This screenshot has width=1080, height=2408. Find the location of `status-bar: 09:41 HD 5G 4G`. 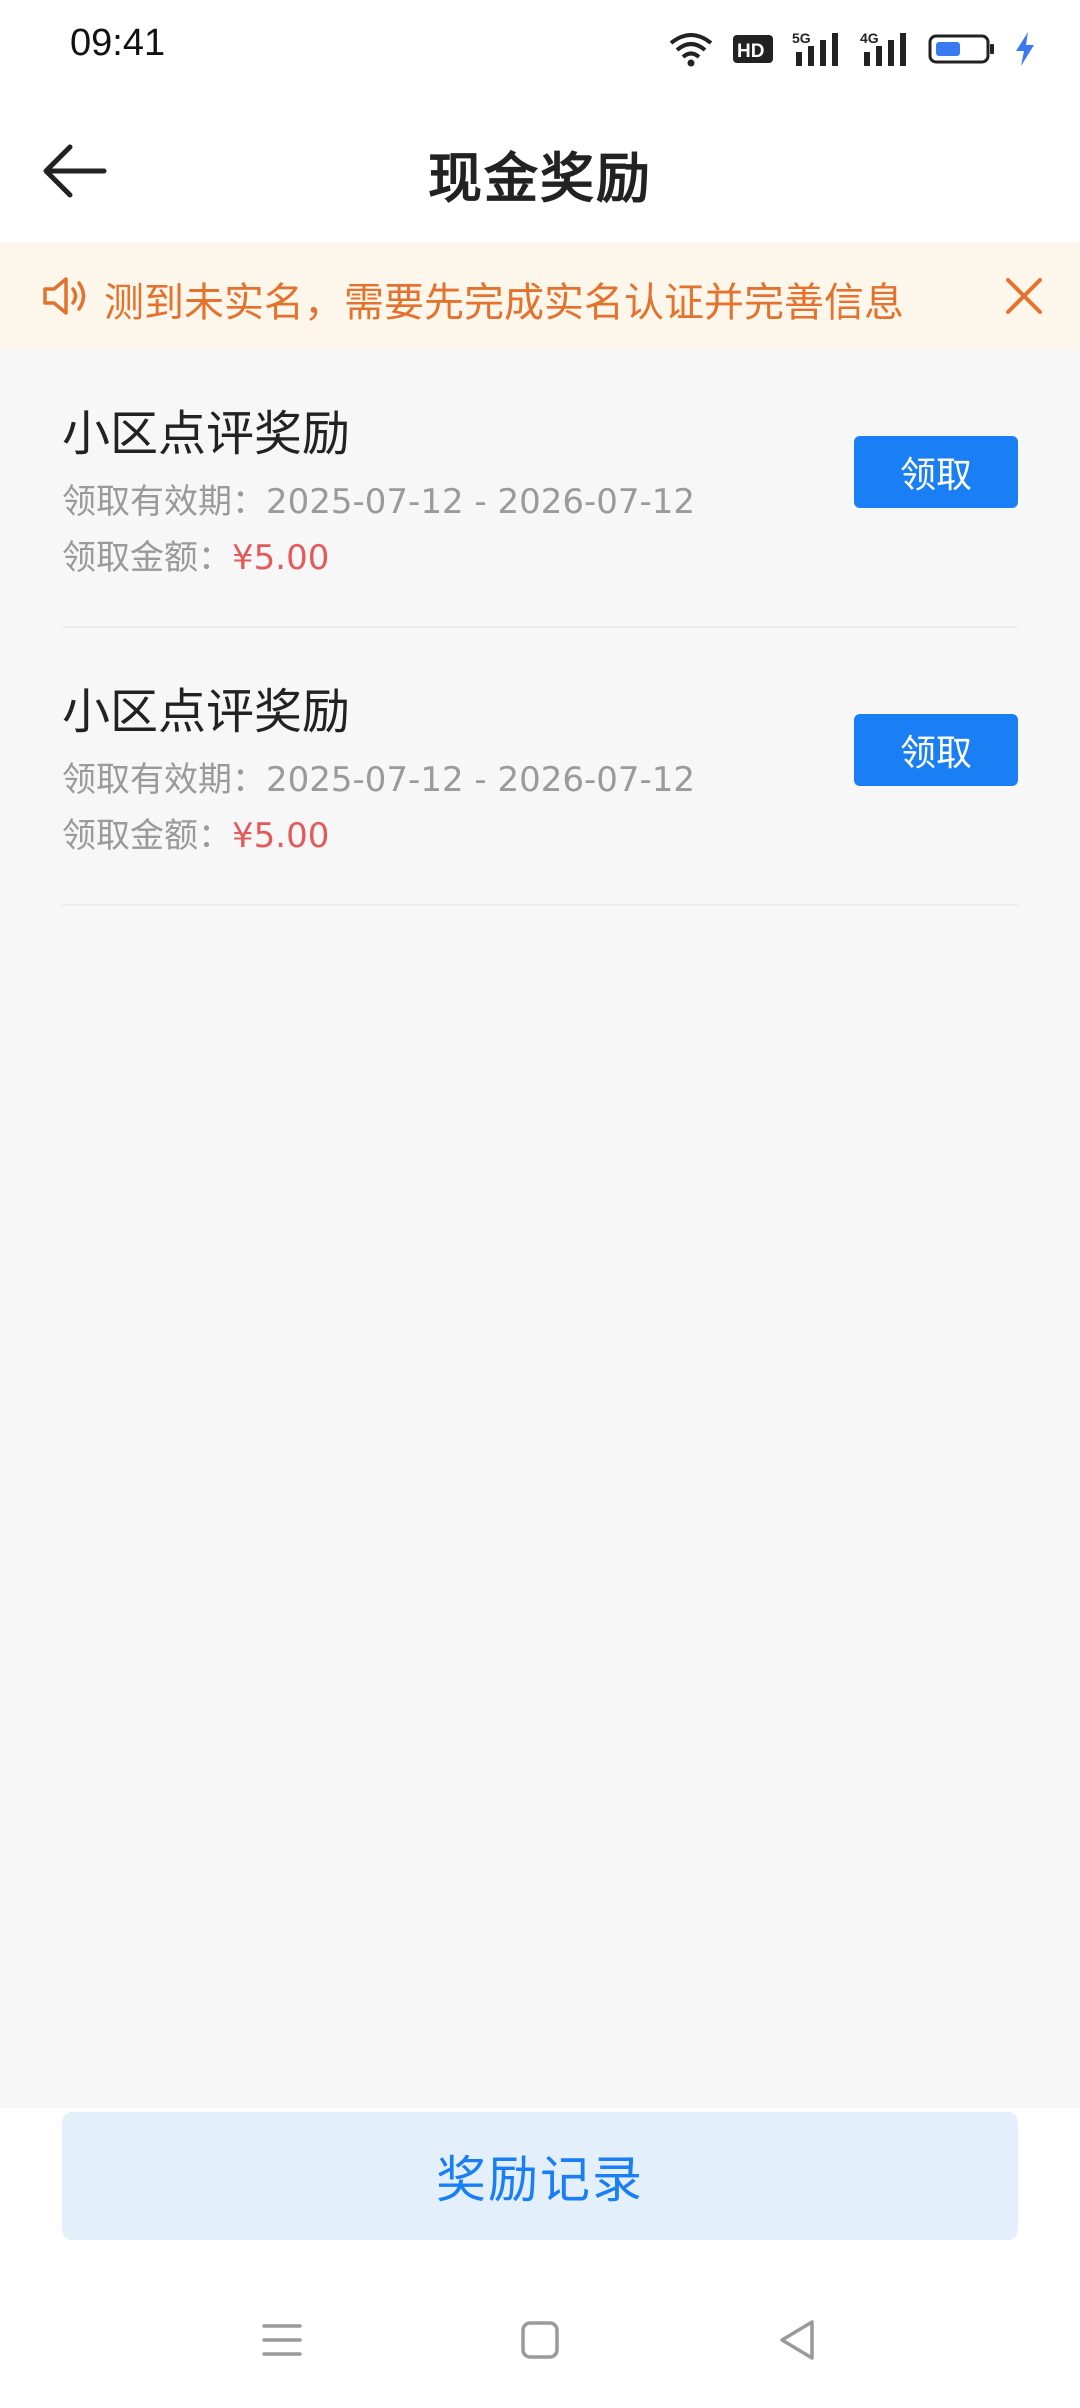

status-bar: 09:41 HD 5G 4G is located at coordinates (540, 48).